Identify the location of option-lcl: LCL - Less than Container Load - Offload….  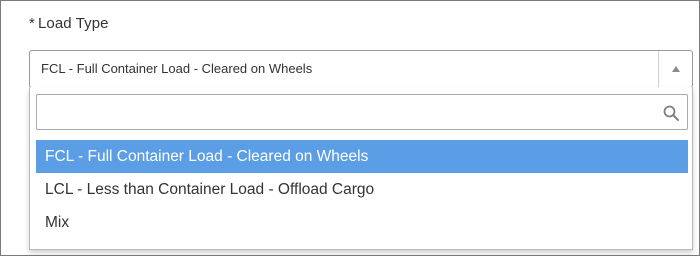
(362, 189).